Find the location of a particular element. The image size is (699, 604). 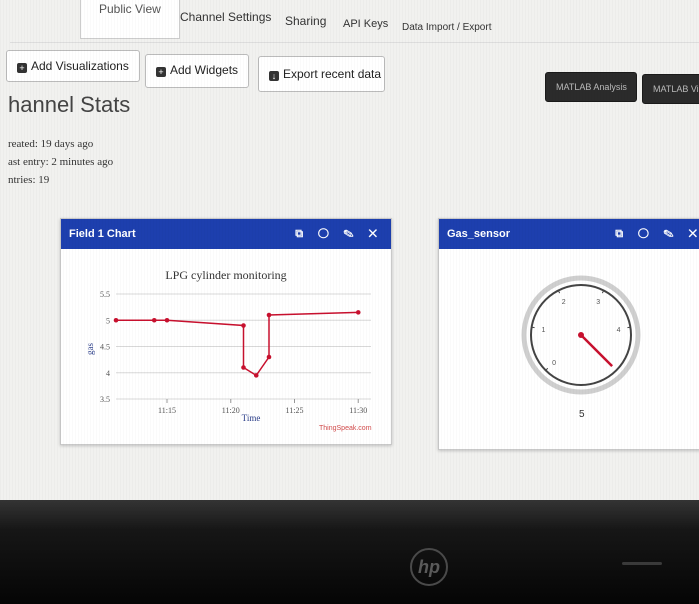

y-tick-label: 3.5 is located at coordinates (105, 399).